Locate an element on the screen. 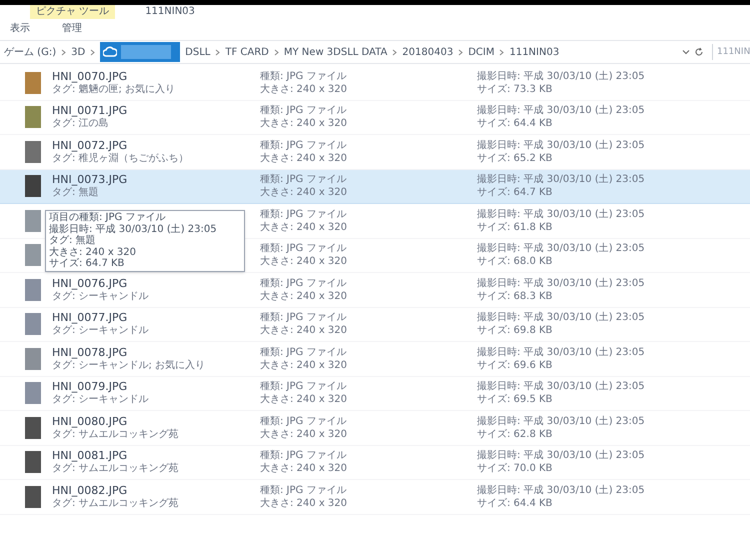 The height and width of the screenshot is (536, 750). breadcrumb-item: ゲーム (G:) is located at coordinates (30, 52).